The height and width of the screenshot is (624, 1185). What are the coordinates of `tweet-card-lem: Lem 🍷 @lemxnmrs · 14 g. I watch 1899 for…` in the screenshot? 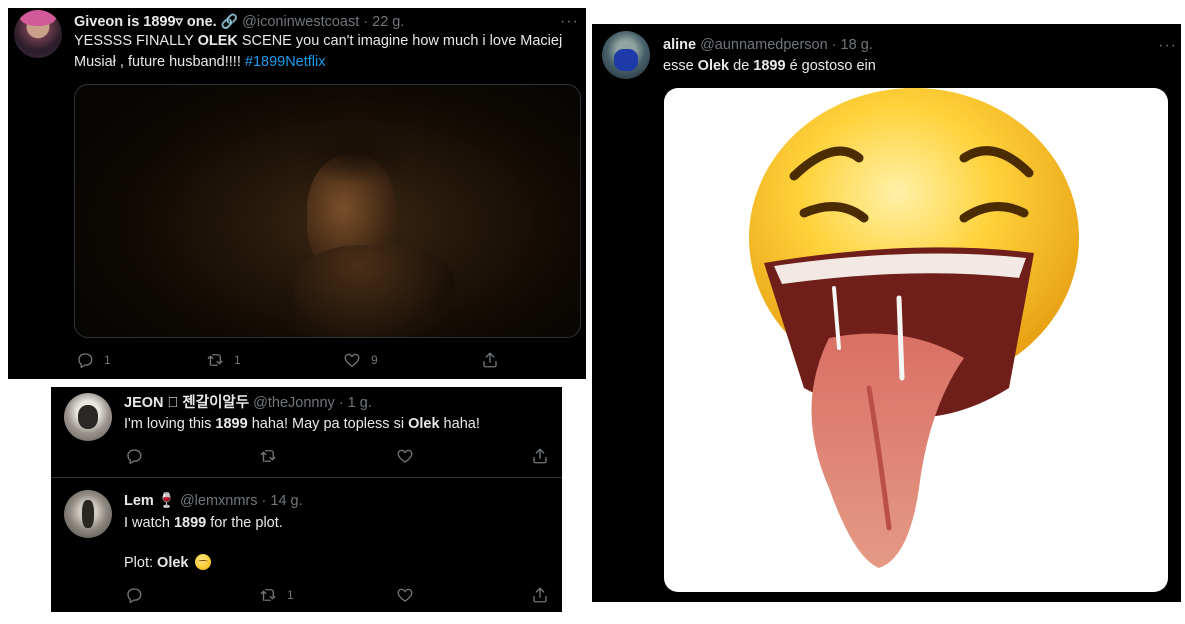 It's located at (306, 545).